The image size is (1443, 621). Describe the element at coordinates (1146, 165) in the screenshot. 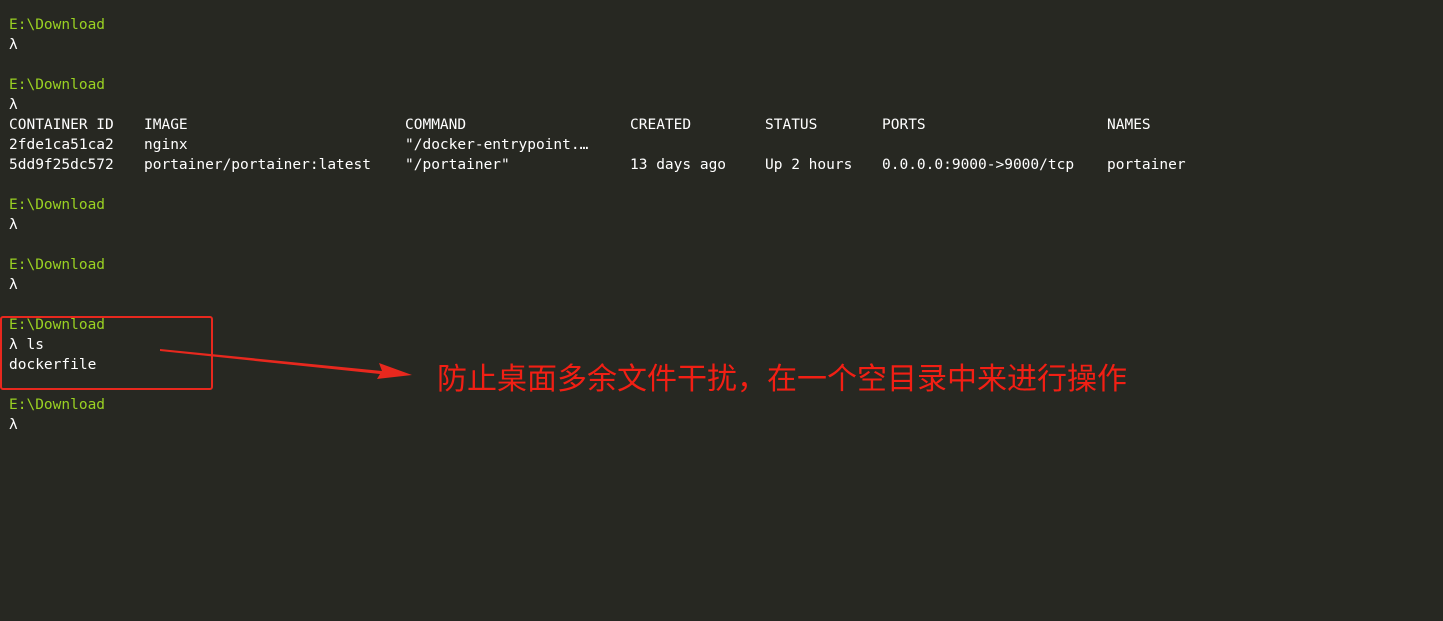

I see `names: portainer` at that location.